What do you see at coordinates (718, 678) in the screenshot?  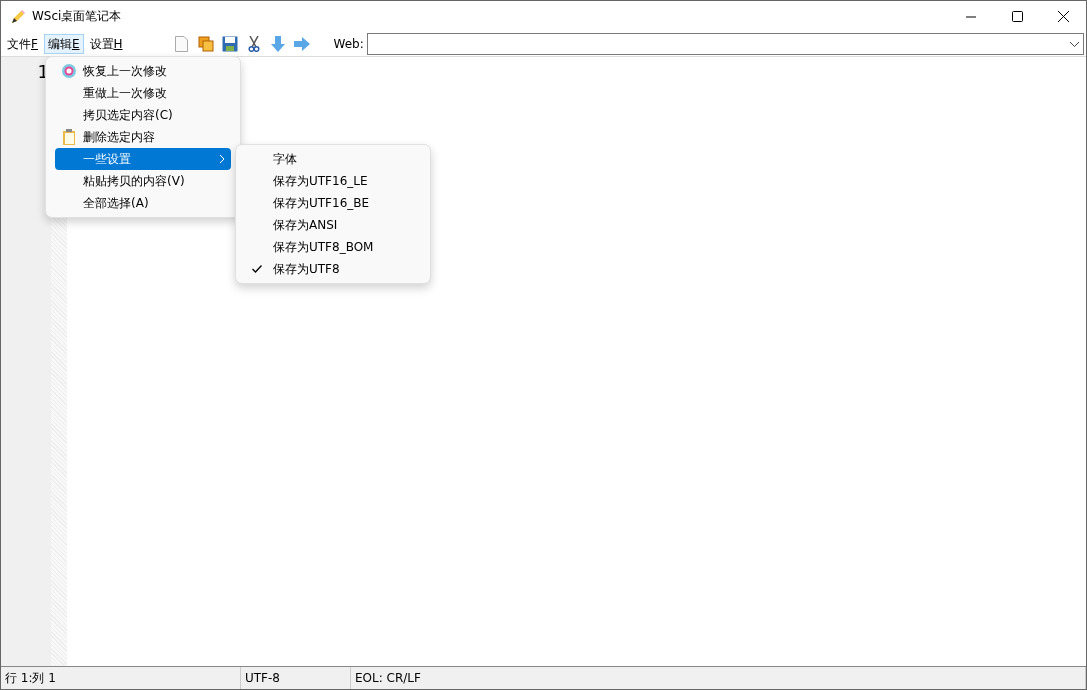 I see `status-text: EOL: CR/LF` at bounding box center [718, 678].